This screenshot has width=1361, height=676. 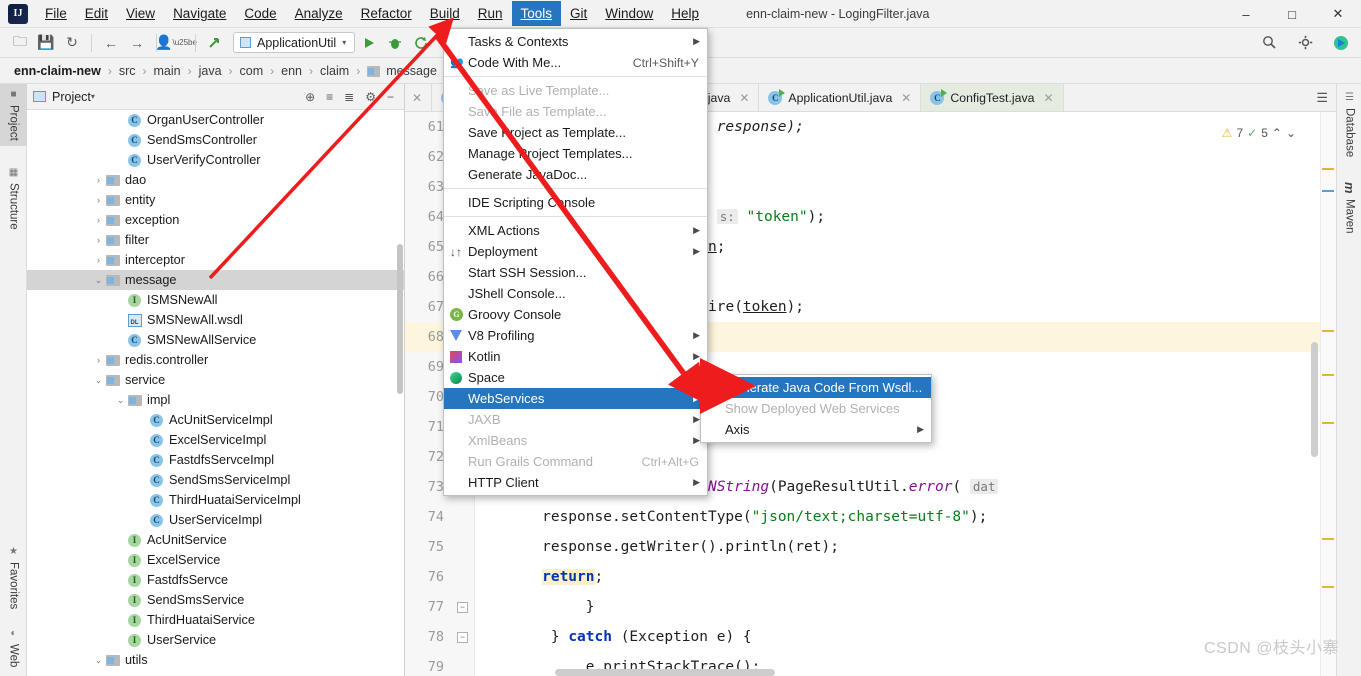 What do you see at coordinates (386, 13) in the screenshot?
I see `menu-refactor: Refactor` at bounding box center [386, 13].